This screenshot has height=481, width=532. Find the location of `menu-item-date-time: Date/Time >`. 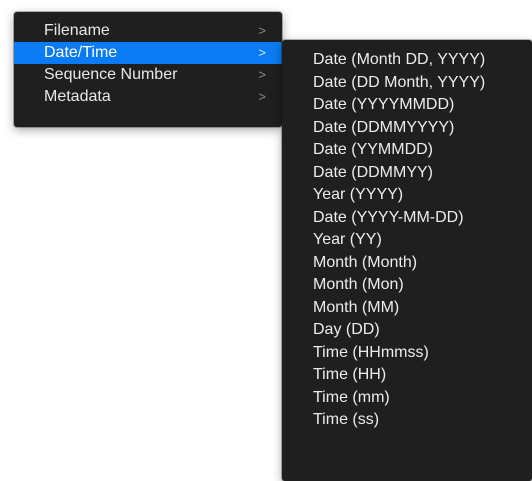

menu-item-date-time: Date/Time > is located at coordinates (148, 53).